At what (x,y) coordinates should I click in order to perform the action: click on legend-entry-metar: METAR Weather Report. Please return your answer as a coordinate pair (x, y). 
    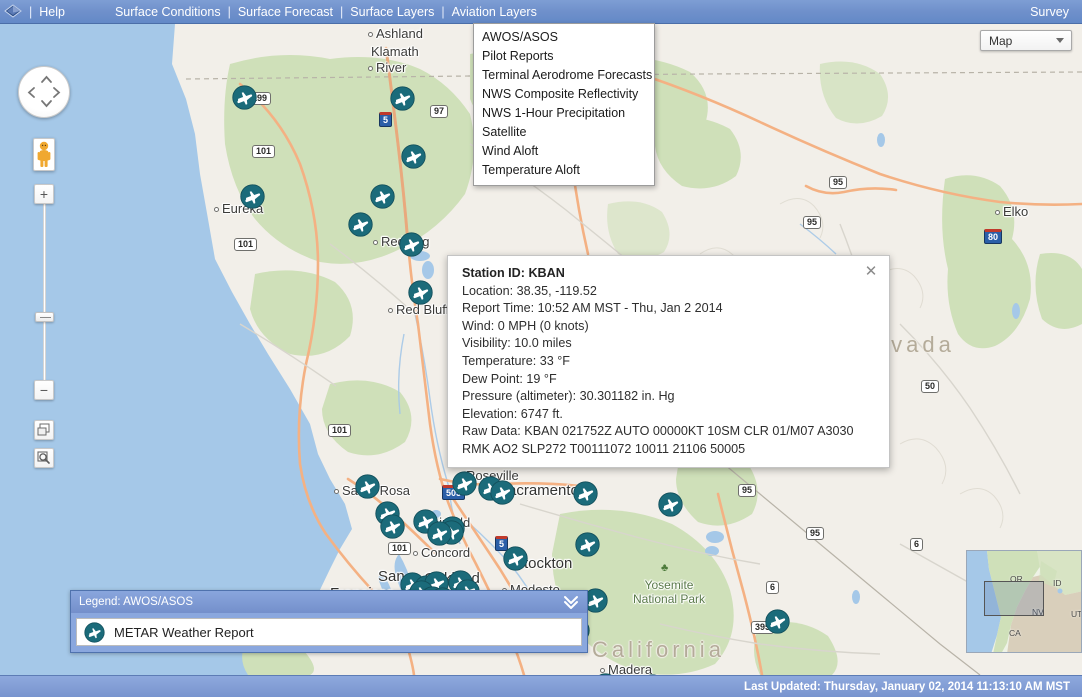
    Looking at the image, I should click on (329, 632).